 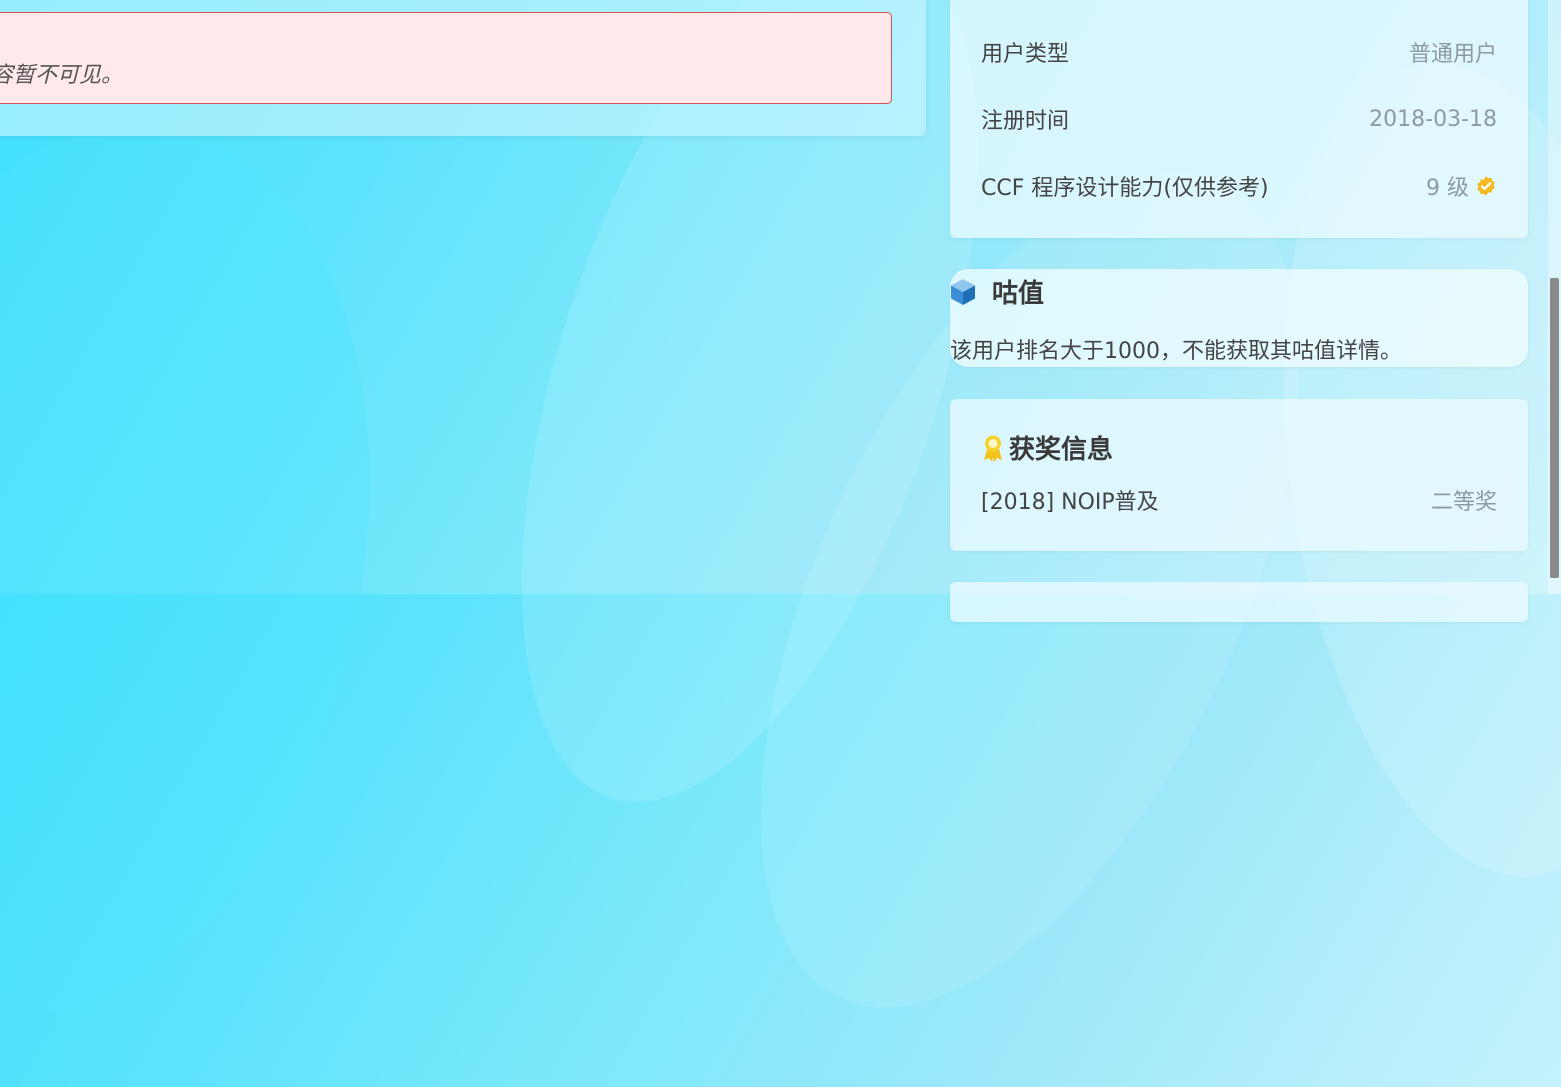 What do you see at coordinates (1025, 121) in the screenshot?
I see `info-label: 注册时间` at bounding box center [1025, 121].